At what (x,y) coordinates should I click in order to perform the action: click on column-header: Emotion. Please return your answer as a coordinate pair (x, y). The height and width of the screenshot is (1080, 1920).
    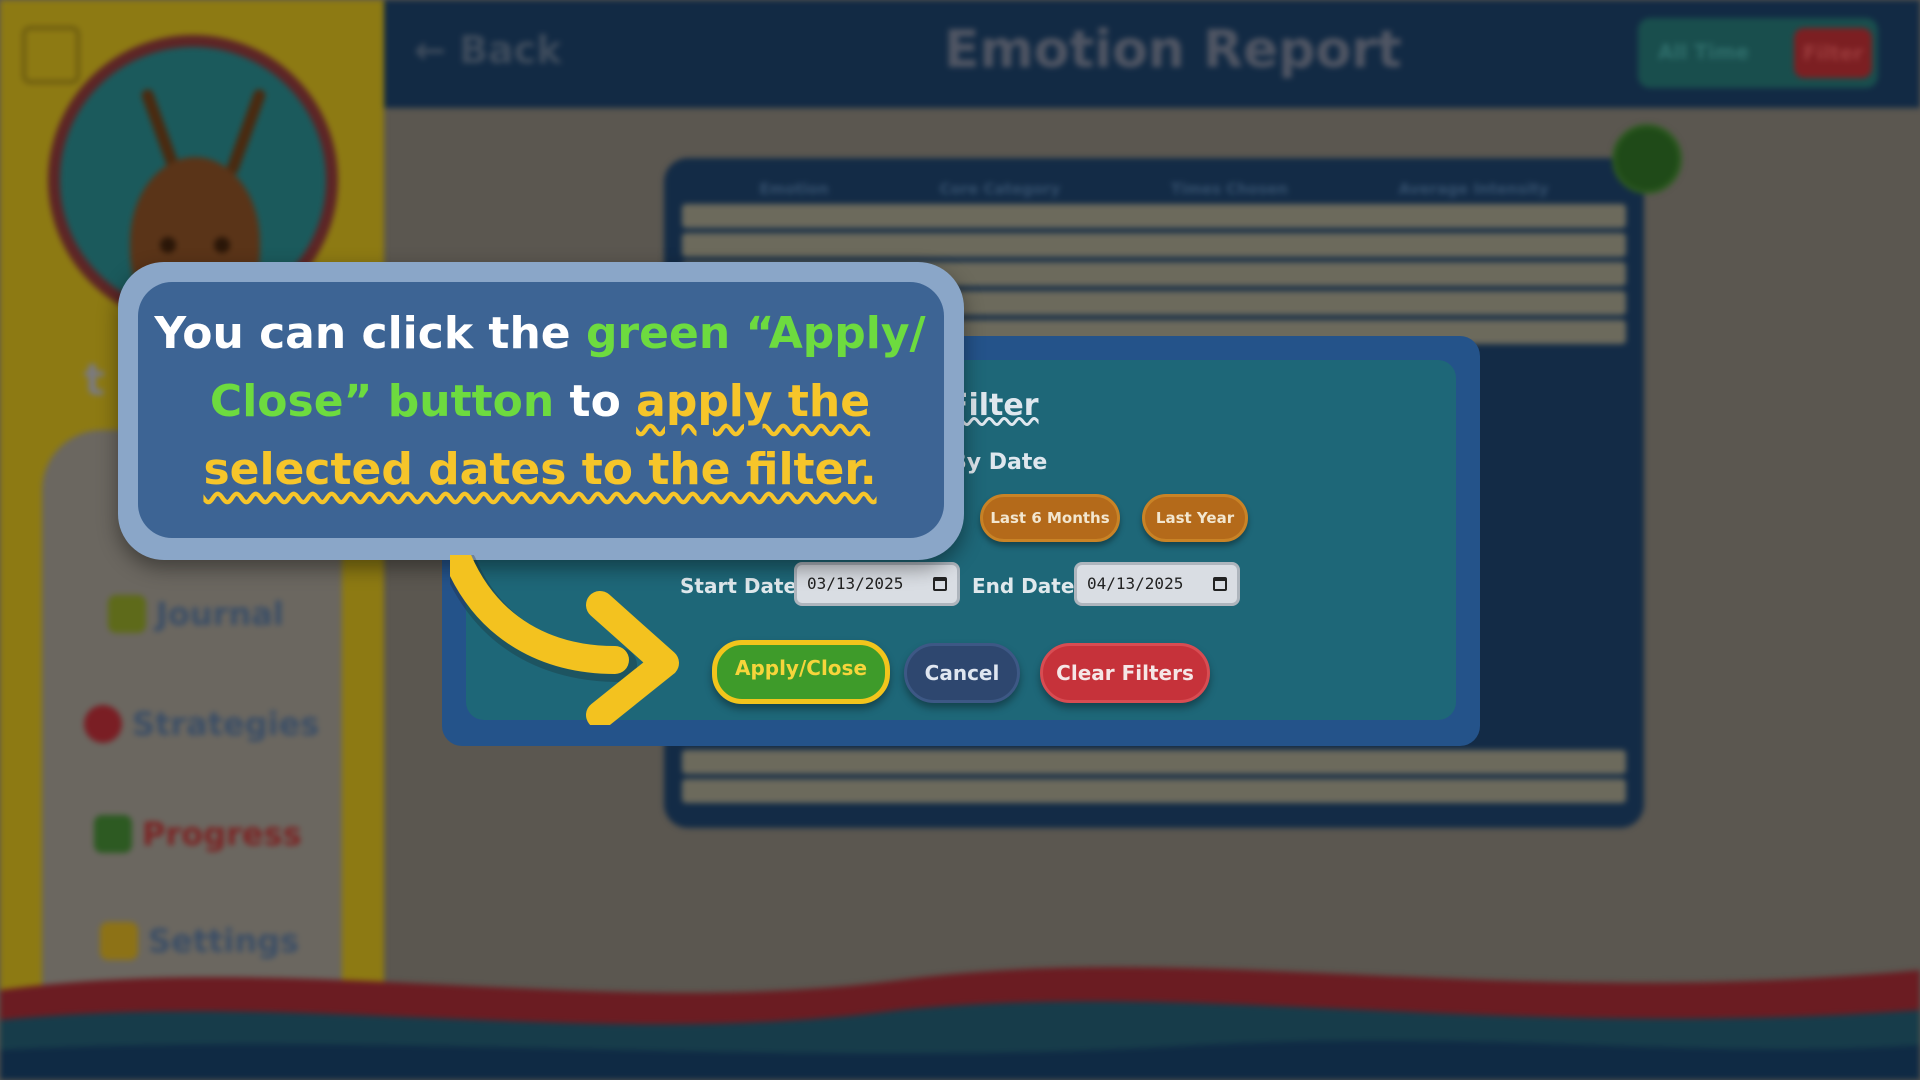
    Looking at the image, I should click on (794, 189).